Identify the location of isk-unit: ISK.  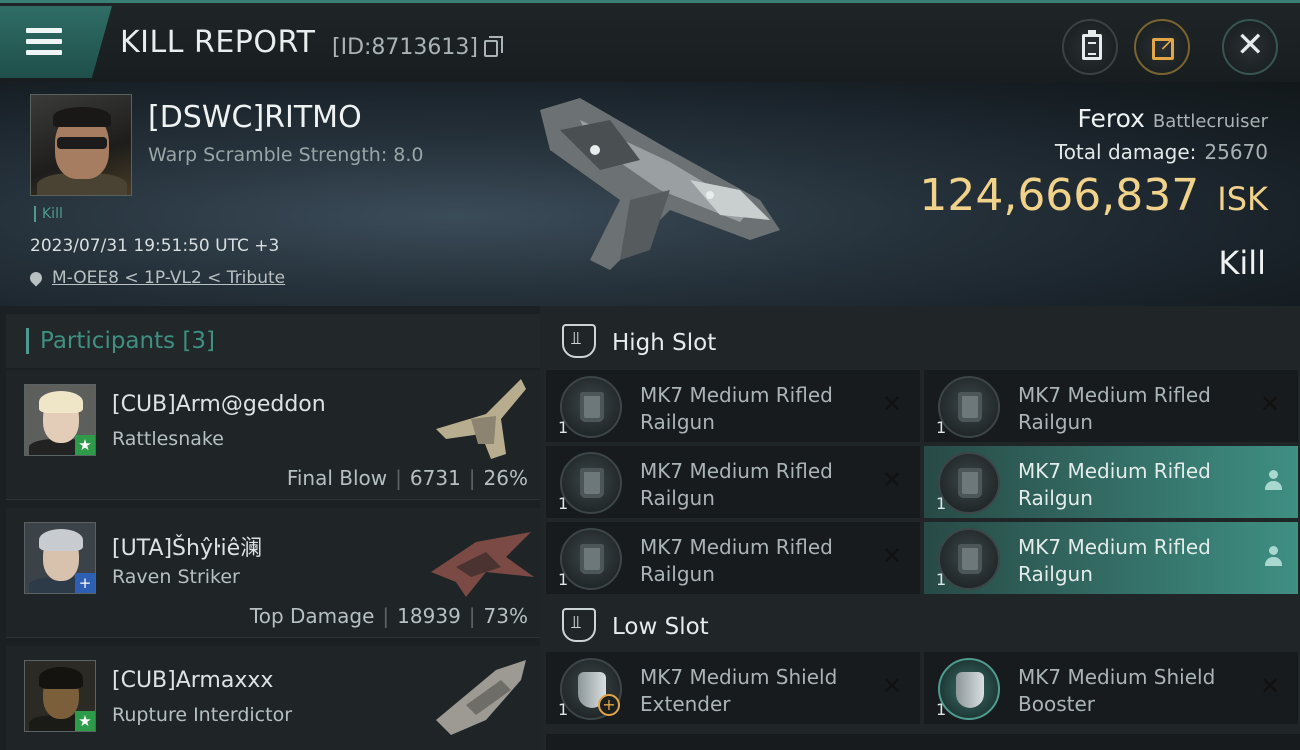
(1242, 199).